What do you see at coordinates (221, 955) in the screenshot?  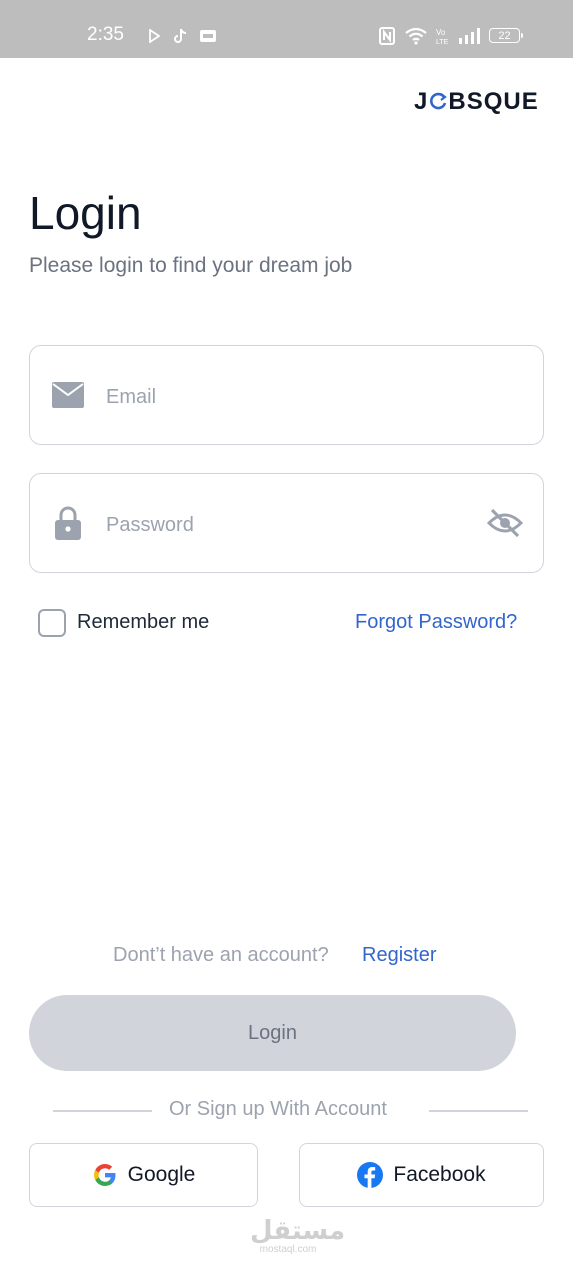 I see `no-account-text: Dont’t have an account?` at bounding box center [221, 955].